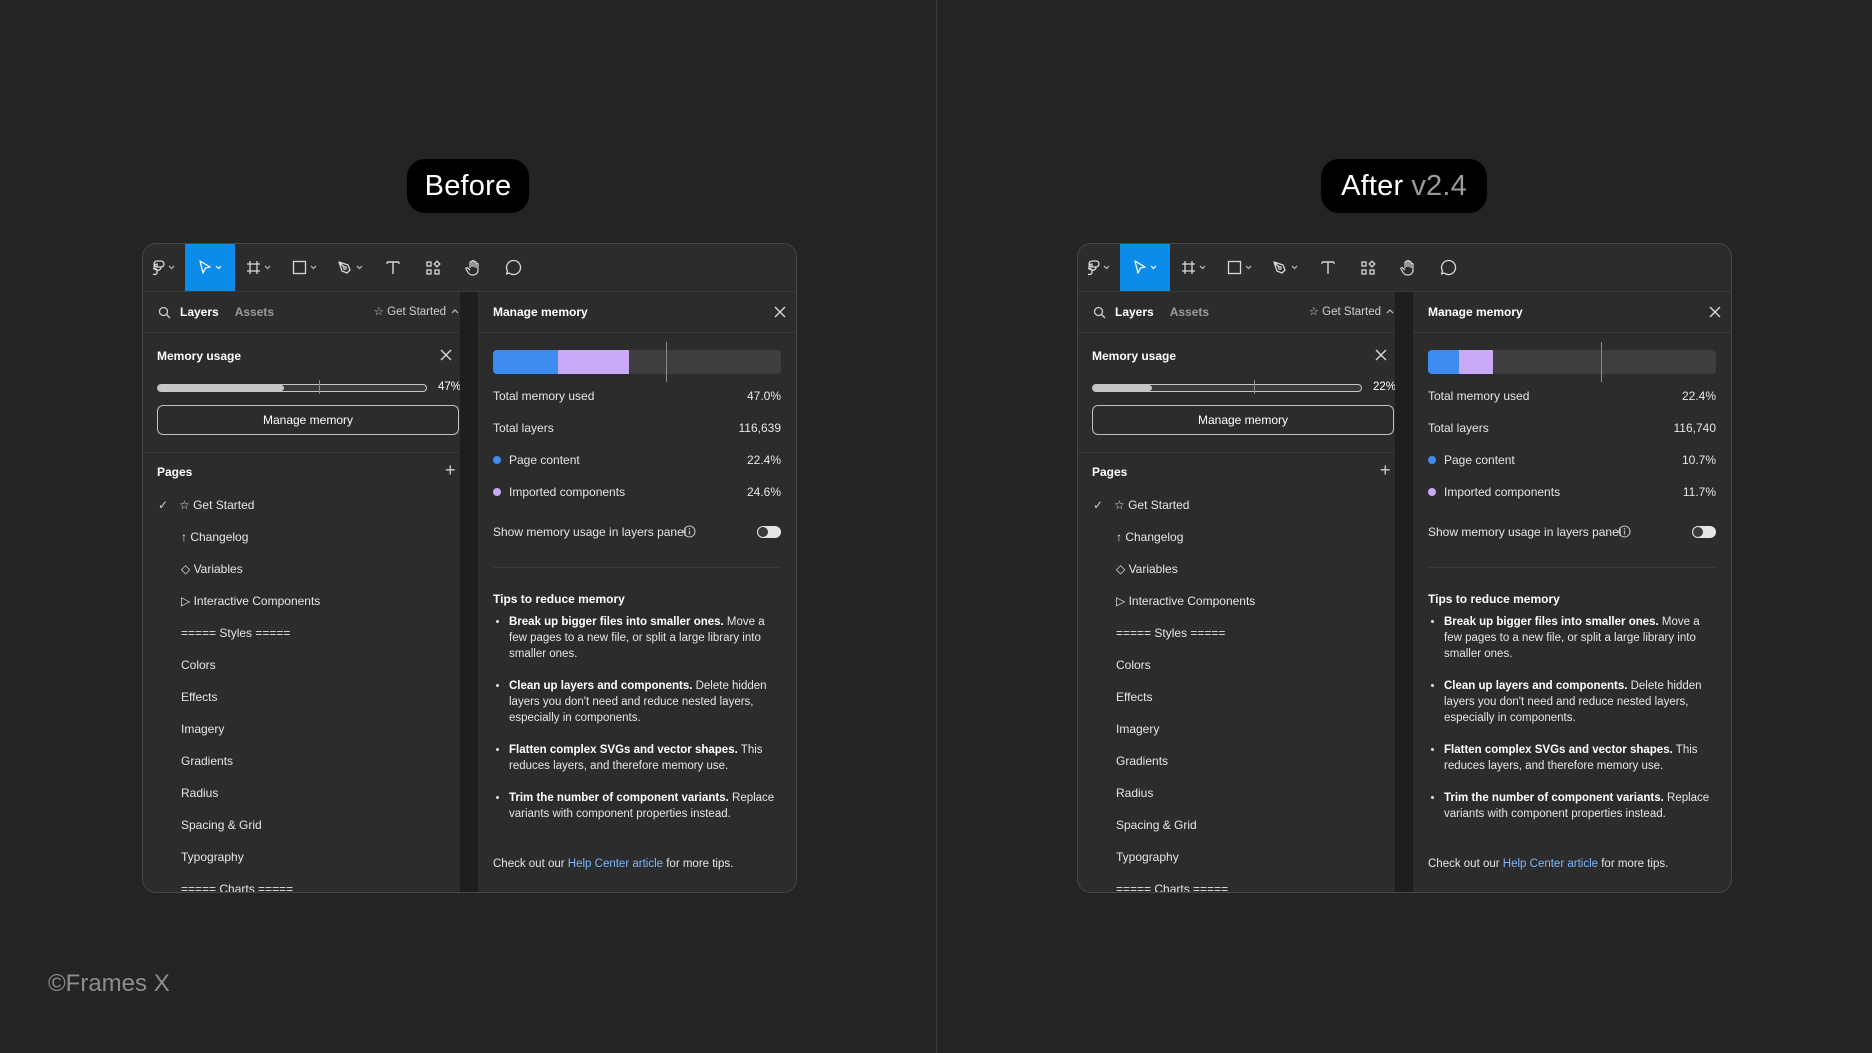 The width and height of the screenshot is (1872, 1053). Describe the element at coordinates (301, 312) in the screenshot. I see `panel-tabs: Layers Assets ☆ Get Started` at that location.